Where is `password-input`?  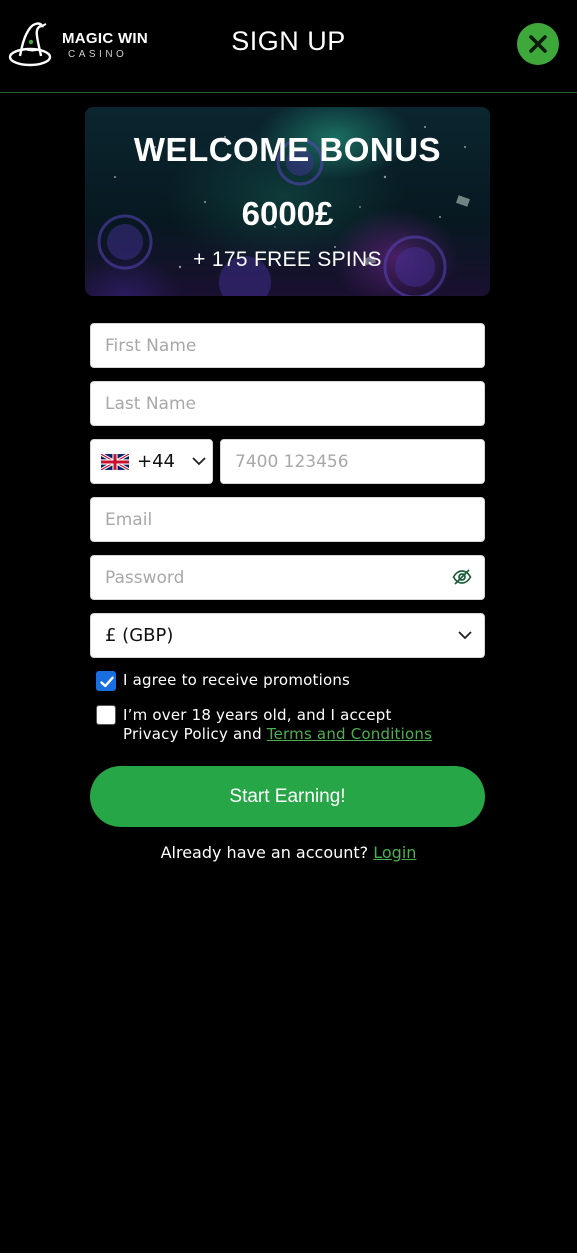 password-input is located at coordinates (287, 577).